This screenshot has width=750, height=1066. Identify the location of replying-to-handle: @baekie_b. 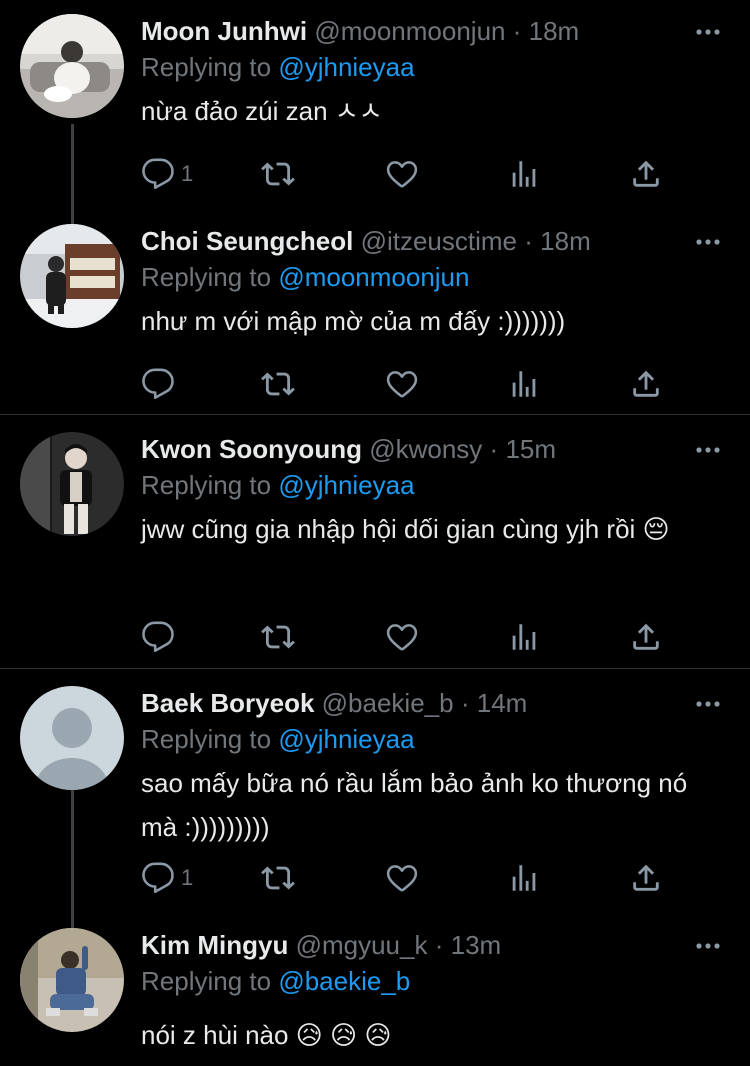
(344, 981).